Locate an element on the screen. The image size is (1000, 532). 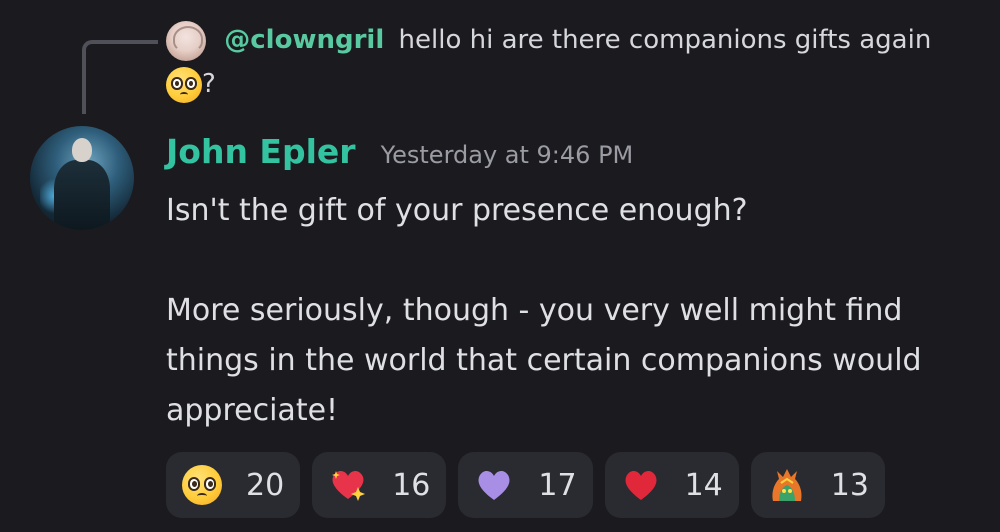
reaction-count: 20 is located at coordinates (265, 485).